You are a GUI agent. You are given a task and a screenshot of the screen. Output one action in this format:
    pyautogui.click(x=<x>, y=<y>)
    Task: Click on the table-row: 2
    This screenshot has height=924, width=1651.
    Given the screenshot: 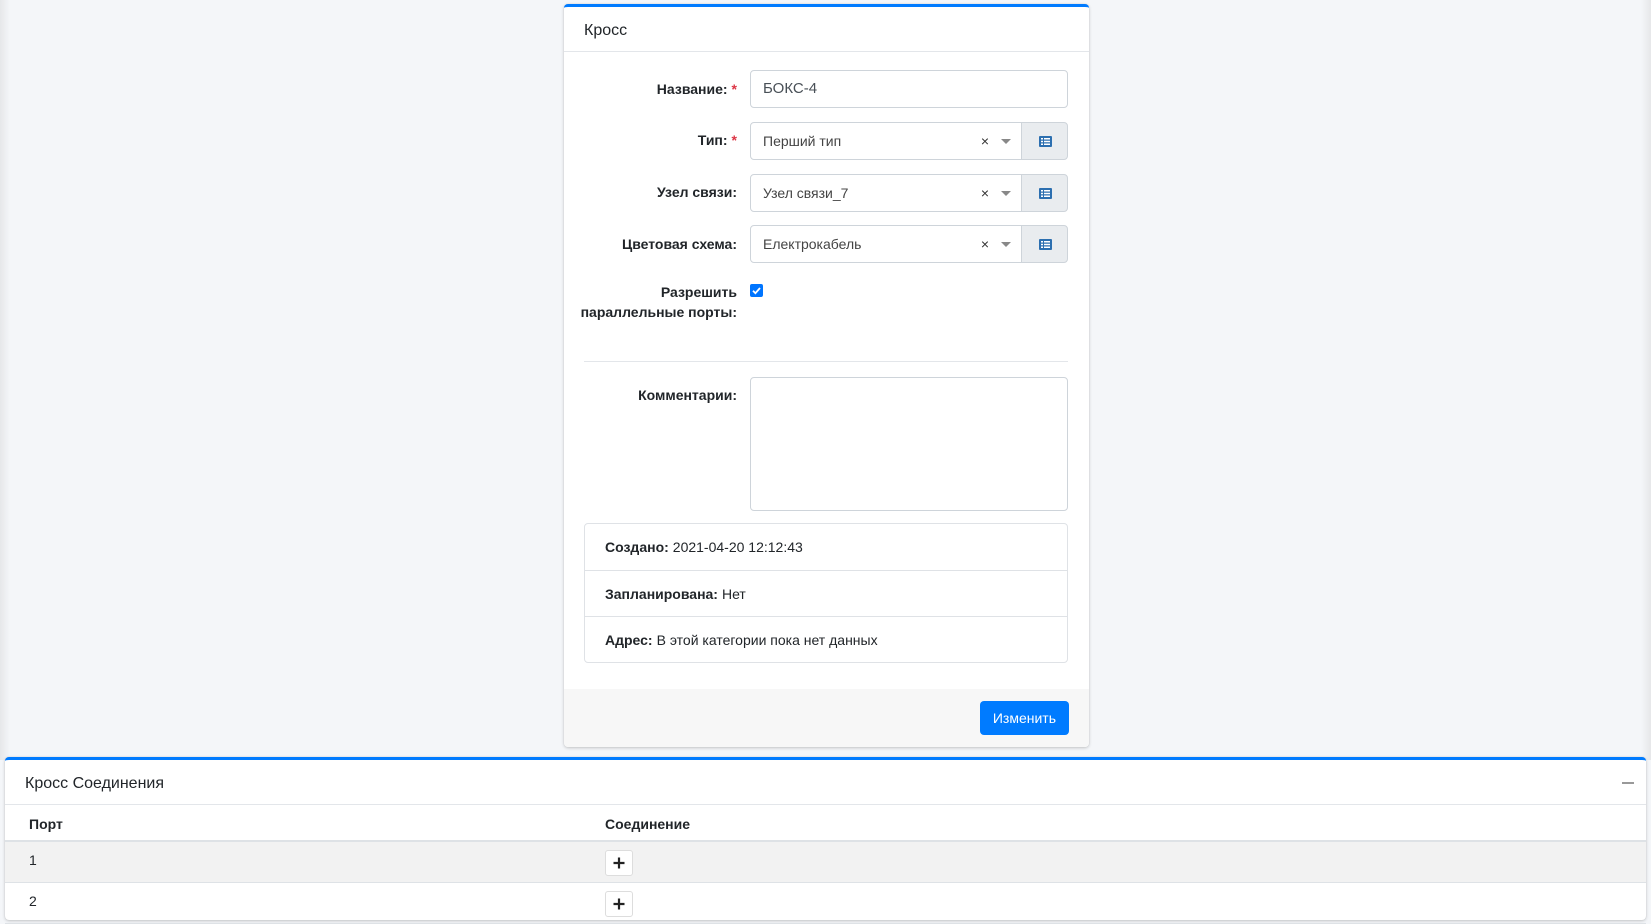 What is the action you would take?
    pyautogui.click(x=825, y=903)
    